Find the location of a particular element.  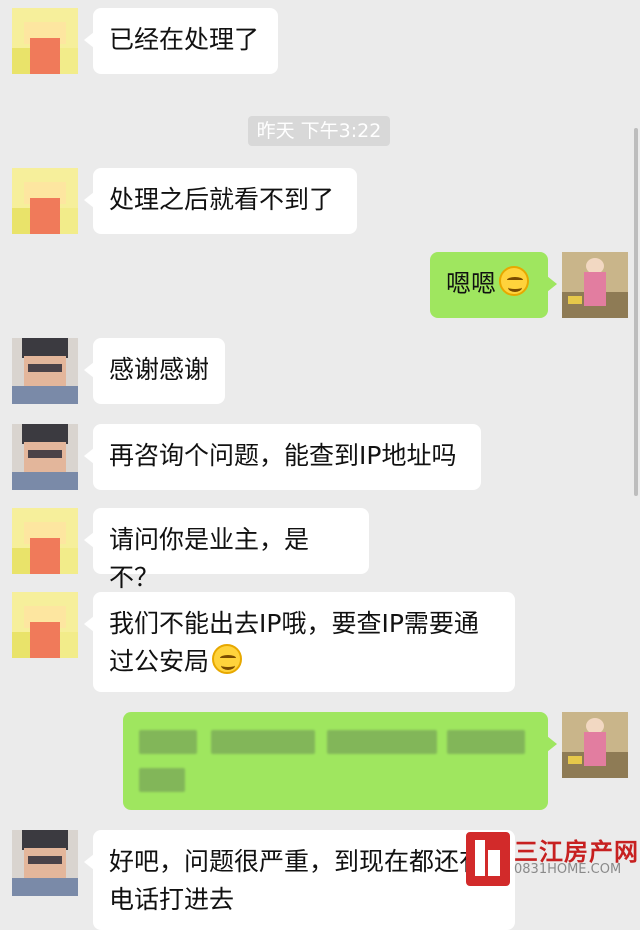

message-text: 处理之后就看不到了 is located at coordinates (222, 199).